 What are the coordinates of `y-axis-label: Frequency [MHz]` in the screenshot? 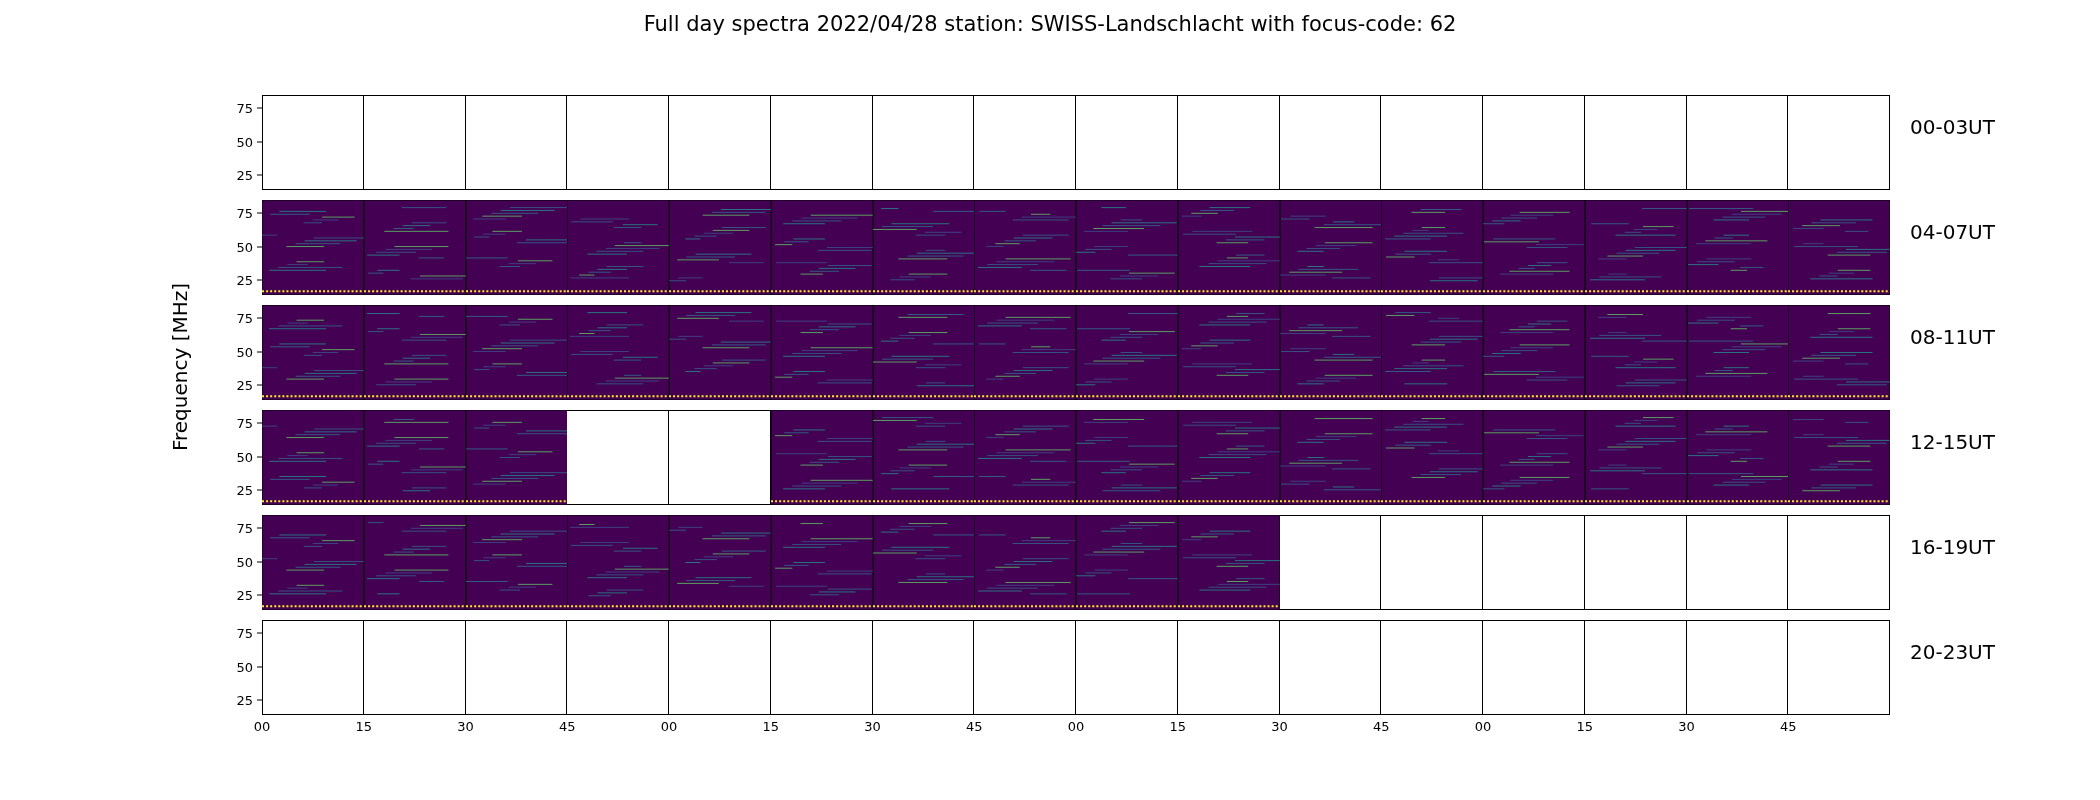 It's located at (180, 367).